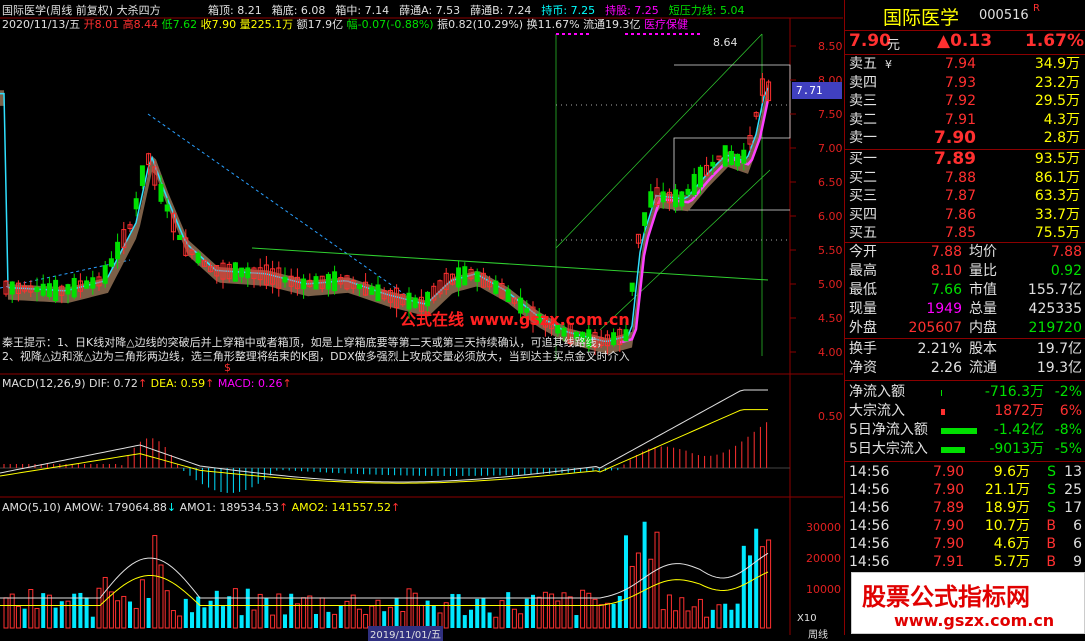 The height and width of the screenshot is (641, 1085). I want to click on bottom-date: 2019/11/01/五, so click(406, 633).